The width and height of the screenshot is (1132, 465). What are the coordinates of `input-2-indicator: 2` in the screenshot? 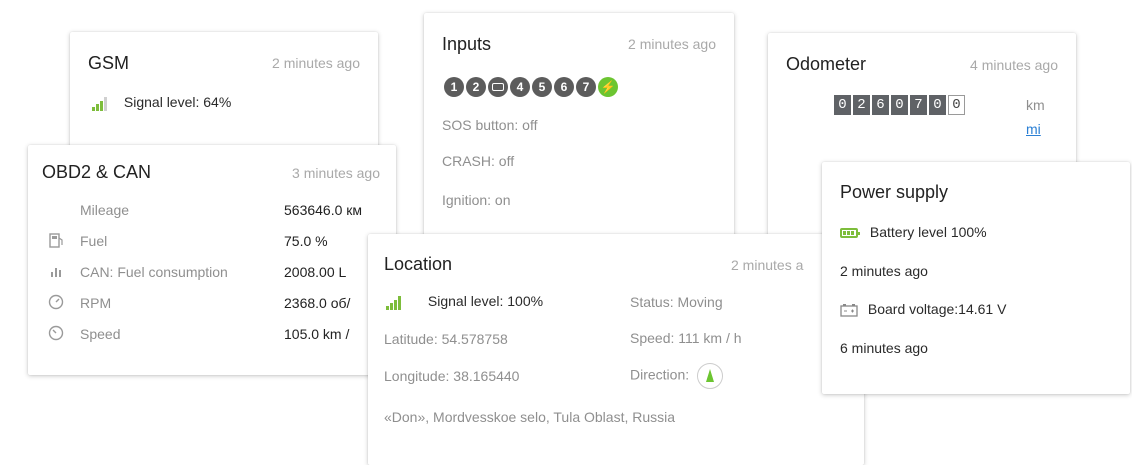 It's located at (476, 87).